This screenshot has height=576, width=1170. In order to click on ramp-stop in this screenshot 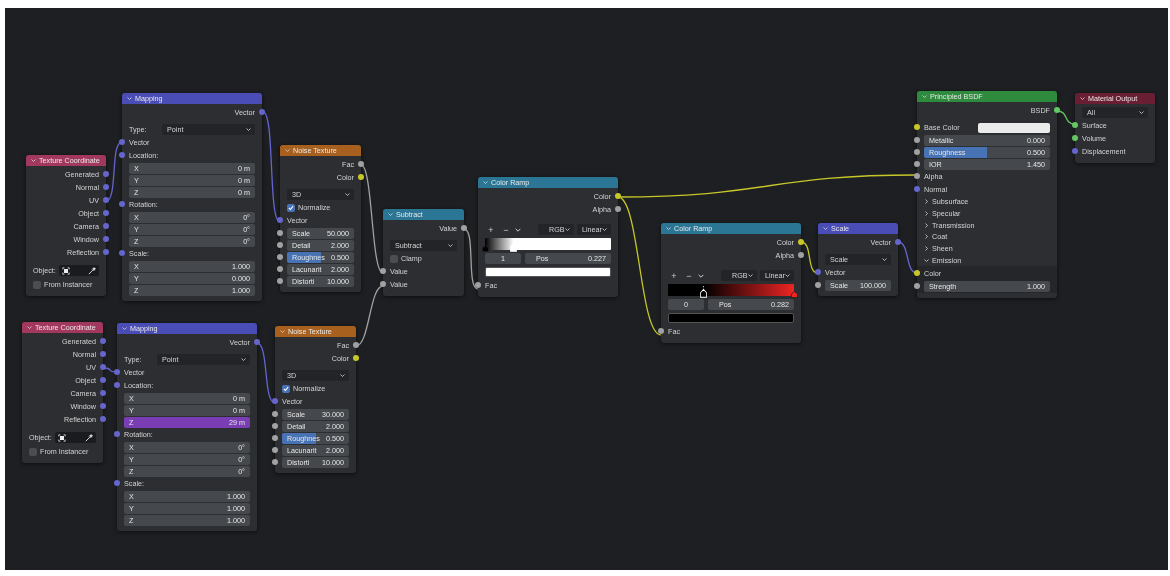, I will do `click(704, 292)`.